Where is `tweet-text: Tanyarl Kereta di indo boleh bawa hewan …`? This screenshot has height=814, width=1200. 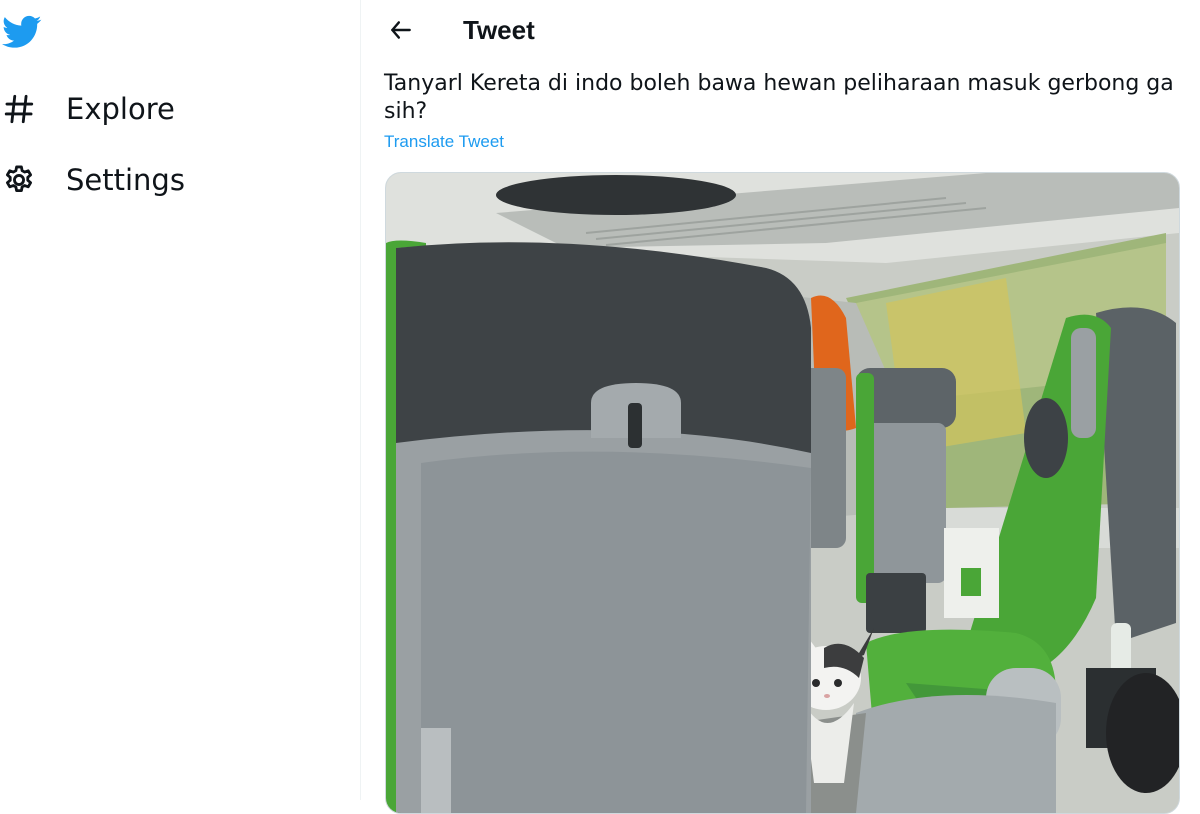 tweet-text: Tanyarl Kereta di indo boleh bawa hewan … is located at coordinates (779, 97).